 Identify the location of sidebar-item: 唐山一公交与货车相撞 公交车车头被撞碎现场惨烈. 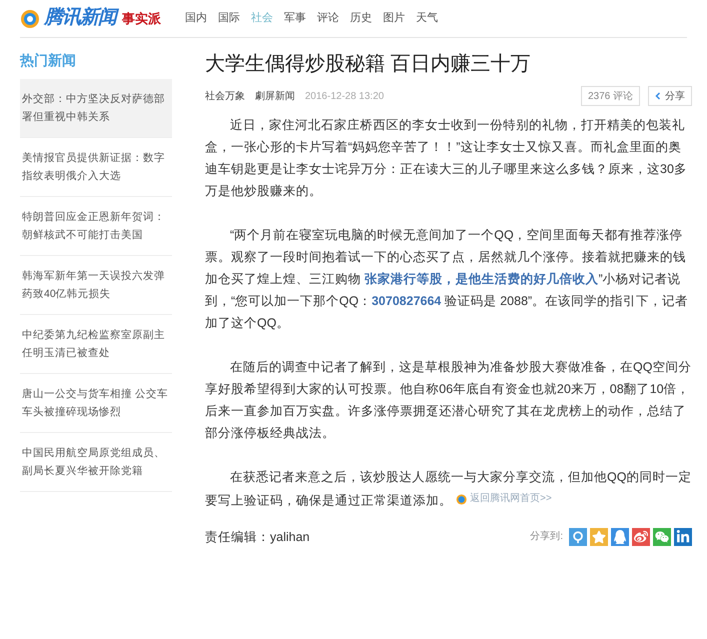
(96, 403).